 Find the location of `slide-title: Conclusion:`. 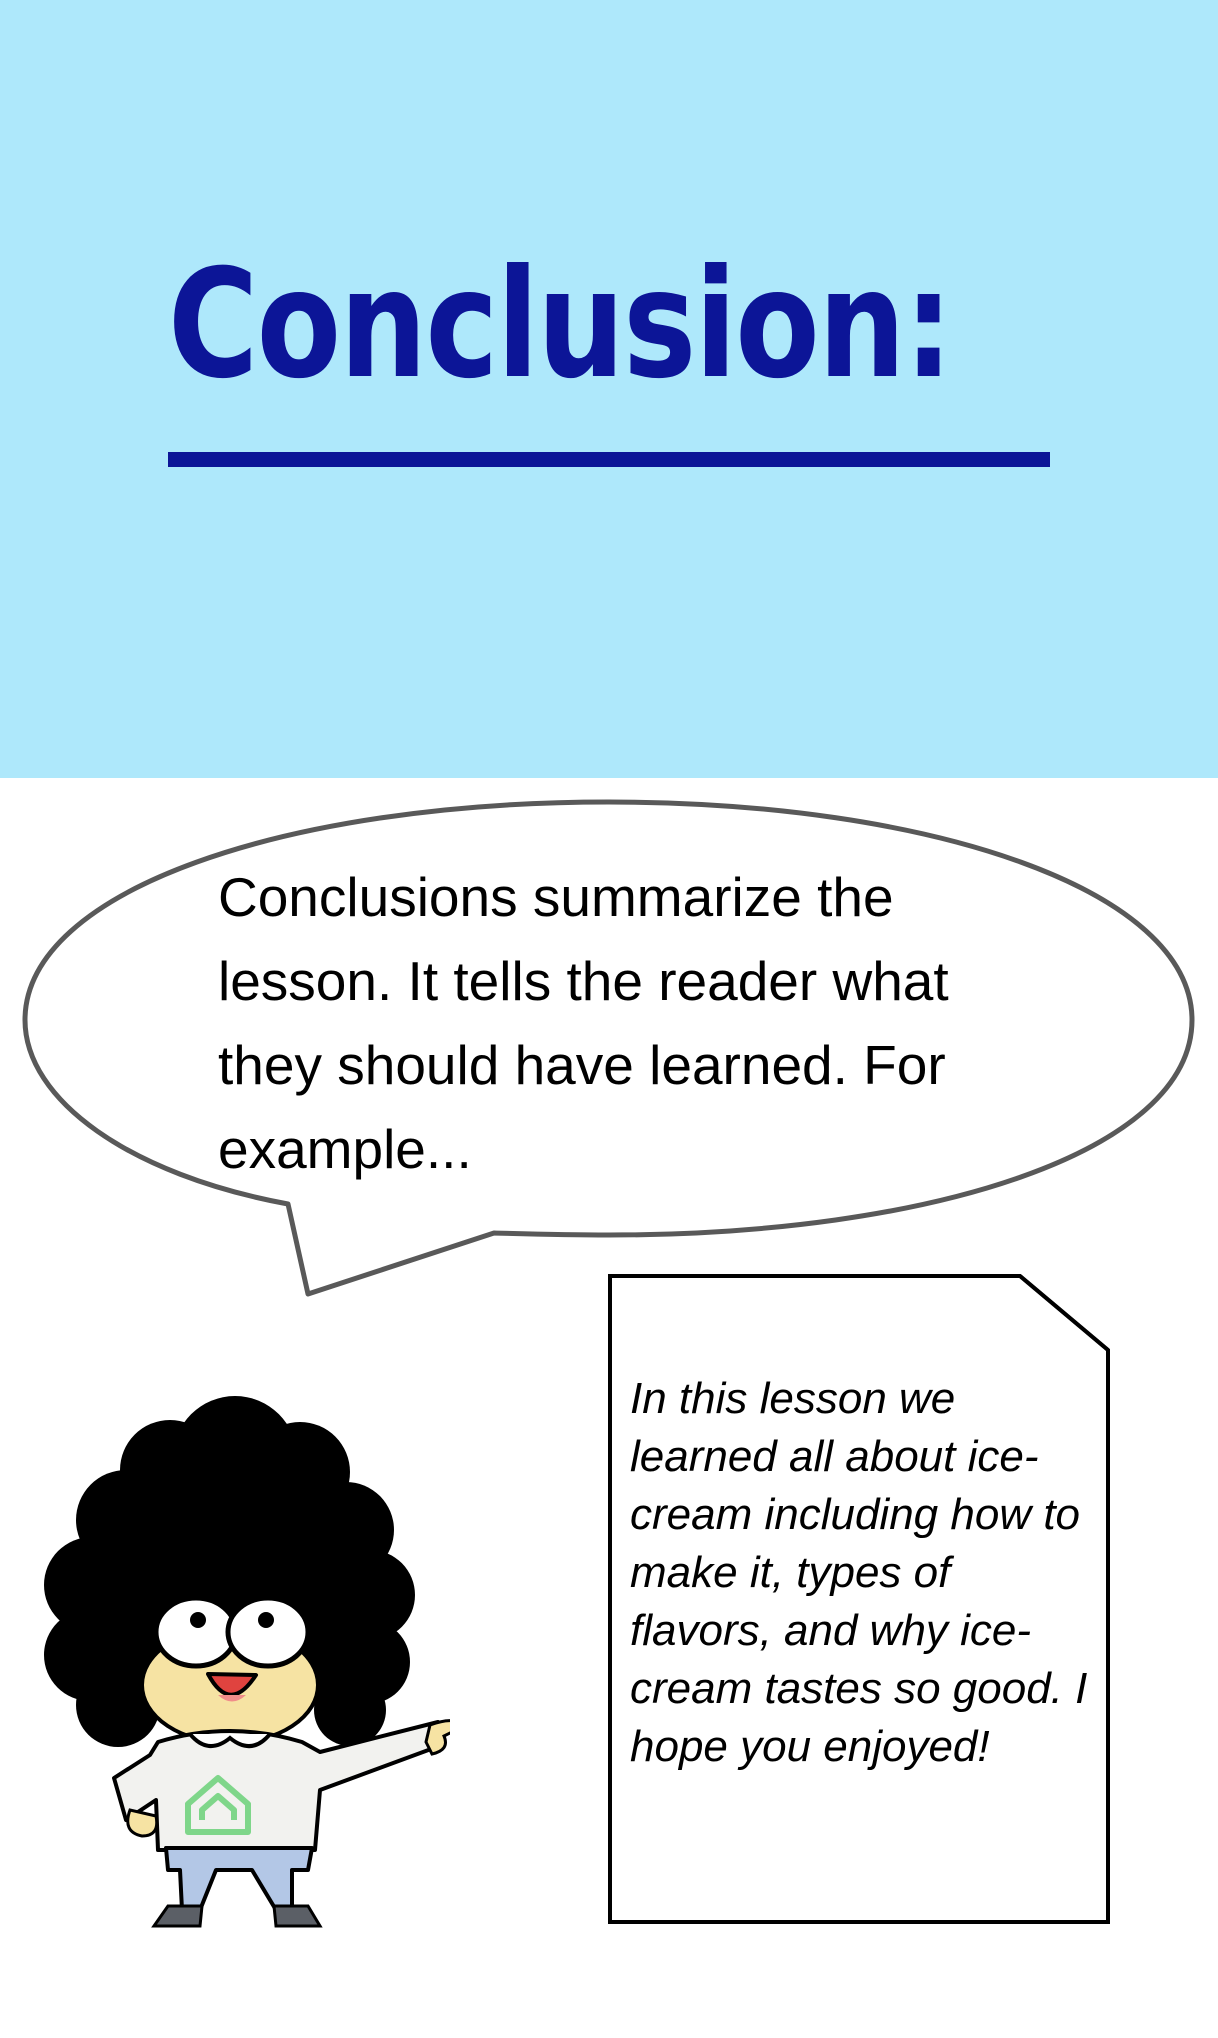

slide-title: Conclusion: is located at coordinates (560, 325).